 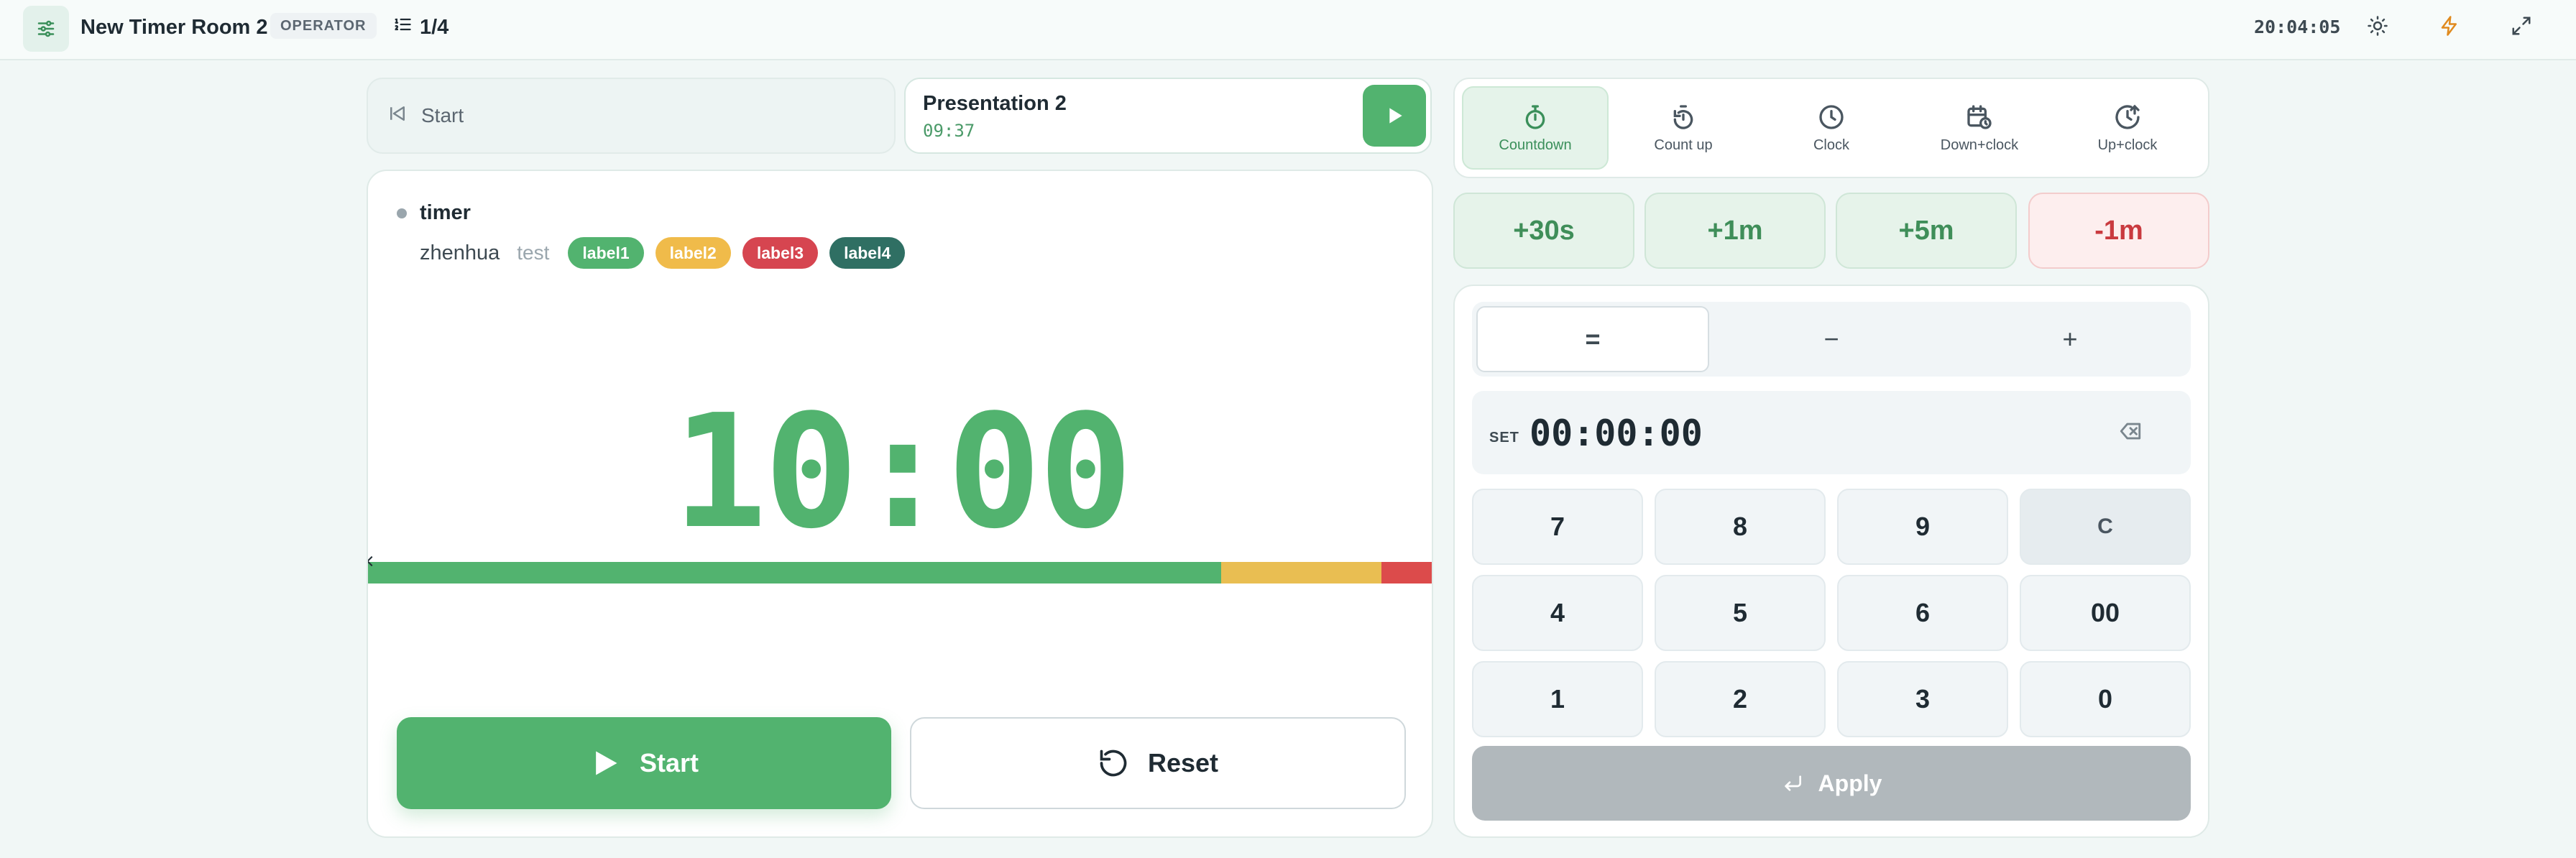 I want to click on timer-meta-row: zhenhua test label1 label2 label3 label4, so click(x=663, y=253).